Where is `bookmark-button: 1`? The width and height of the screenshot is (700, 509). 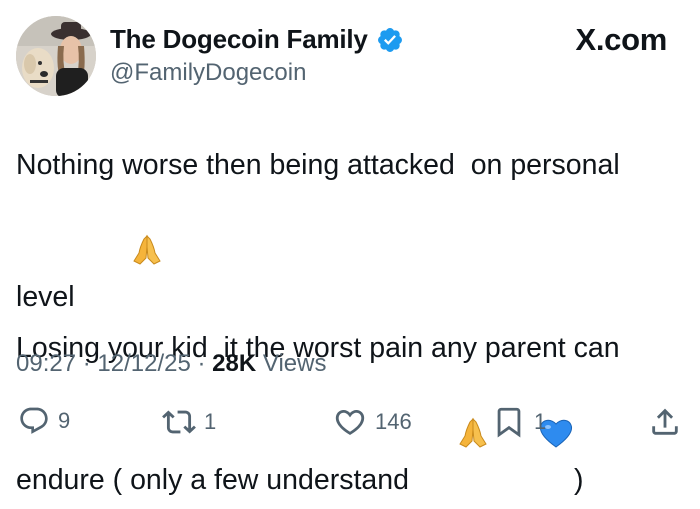 bookmark-button: 1 is located at coordinates (519, 422).